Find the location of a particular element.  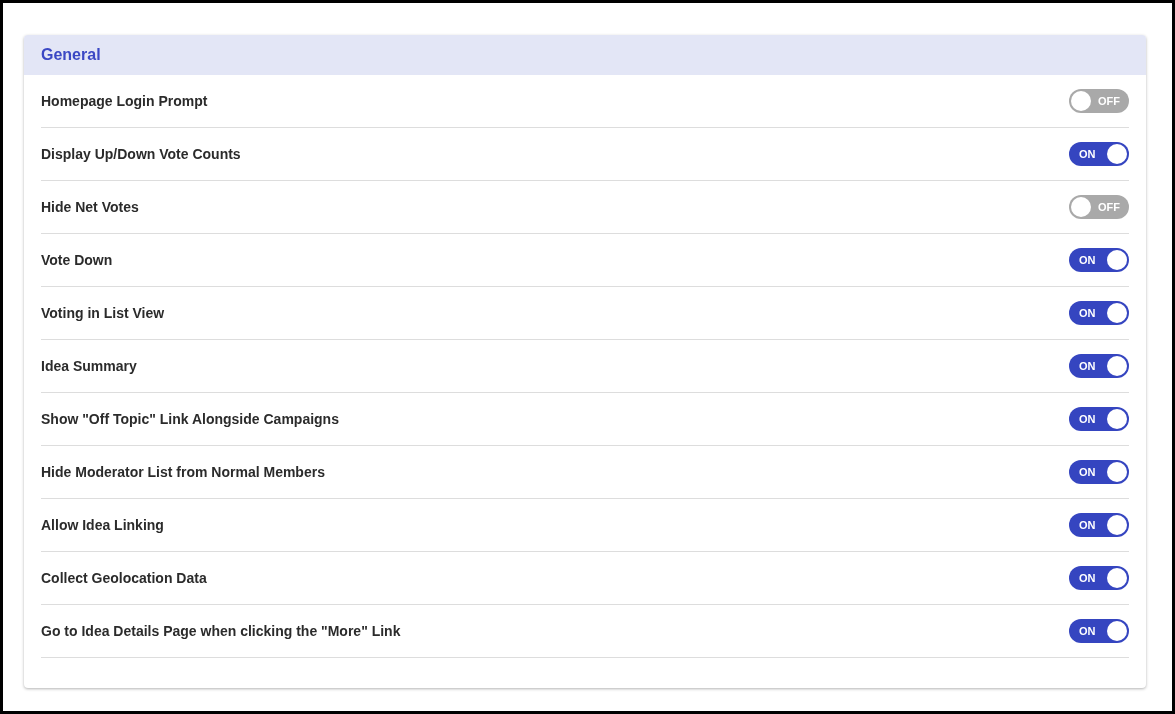

setting-label: Idea Summary is located at coordinates (89, 366).